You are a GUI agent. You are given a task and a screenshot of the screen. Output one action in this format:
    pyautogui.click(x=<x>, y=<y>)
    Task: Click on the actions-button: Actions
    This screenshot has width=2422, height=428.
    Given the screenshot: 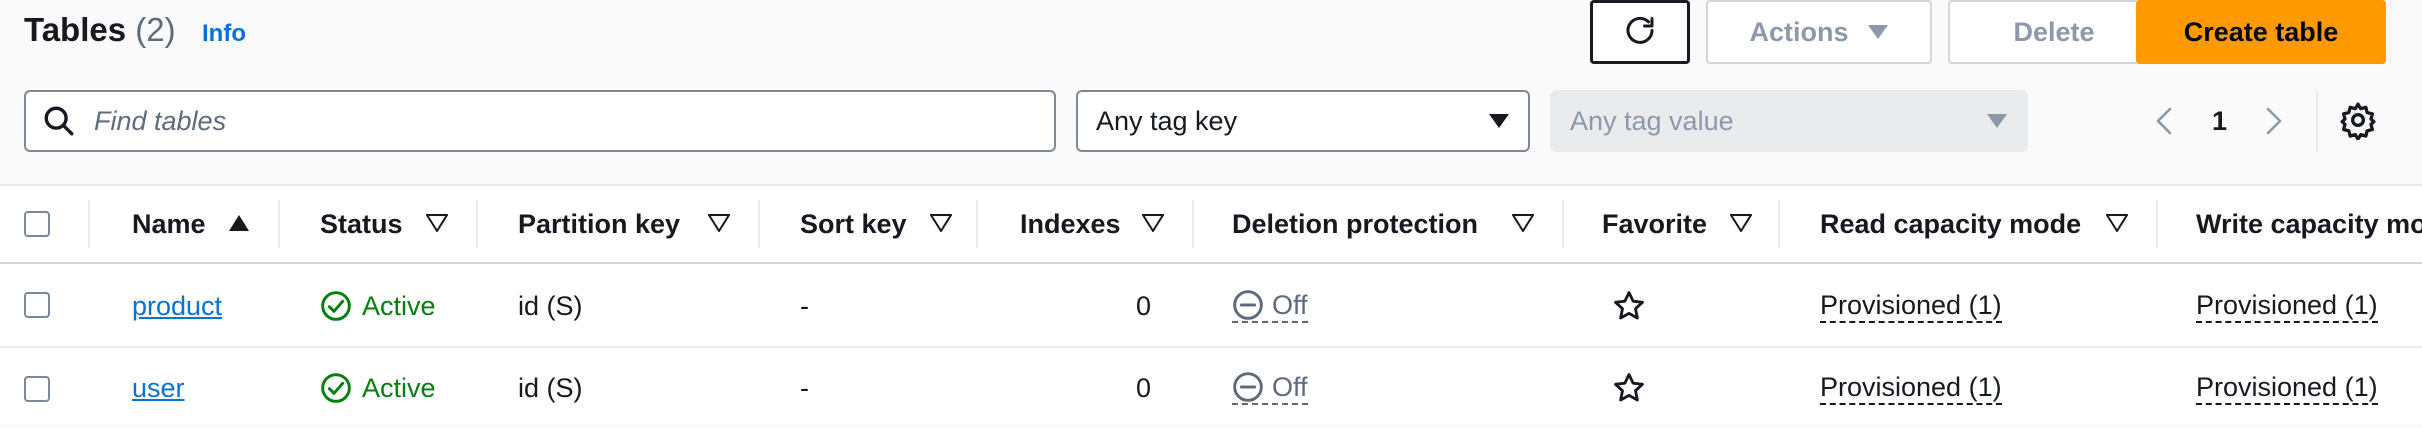 What is the action you would take?
    pyautogui.click(x=1819, y=32)
    